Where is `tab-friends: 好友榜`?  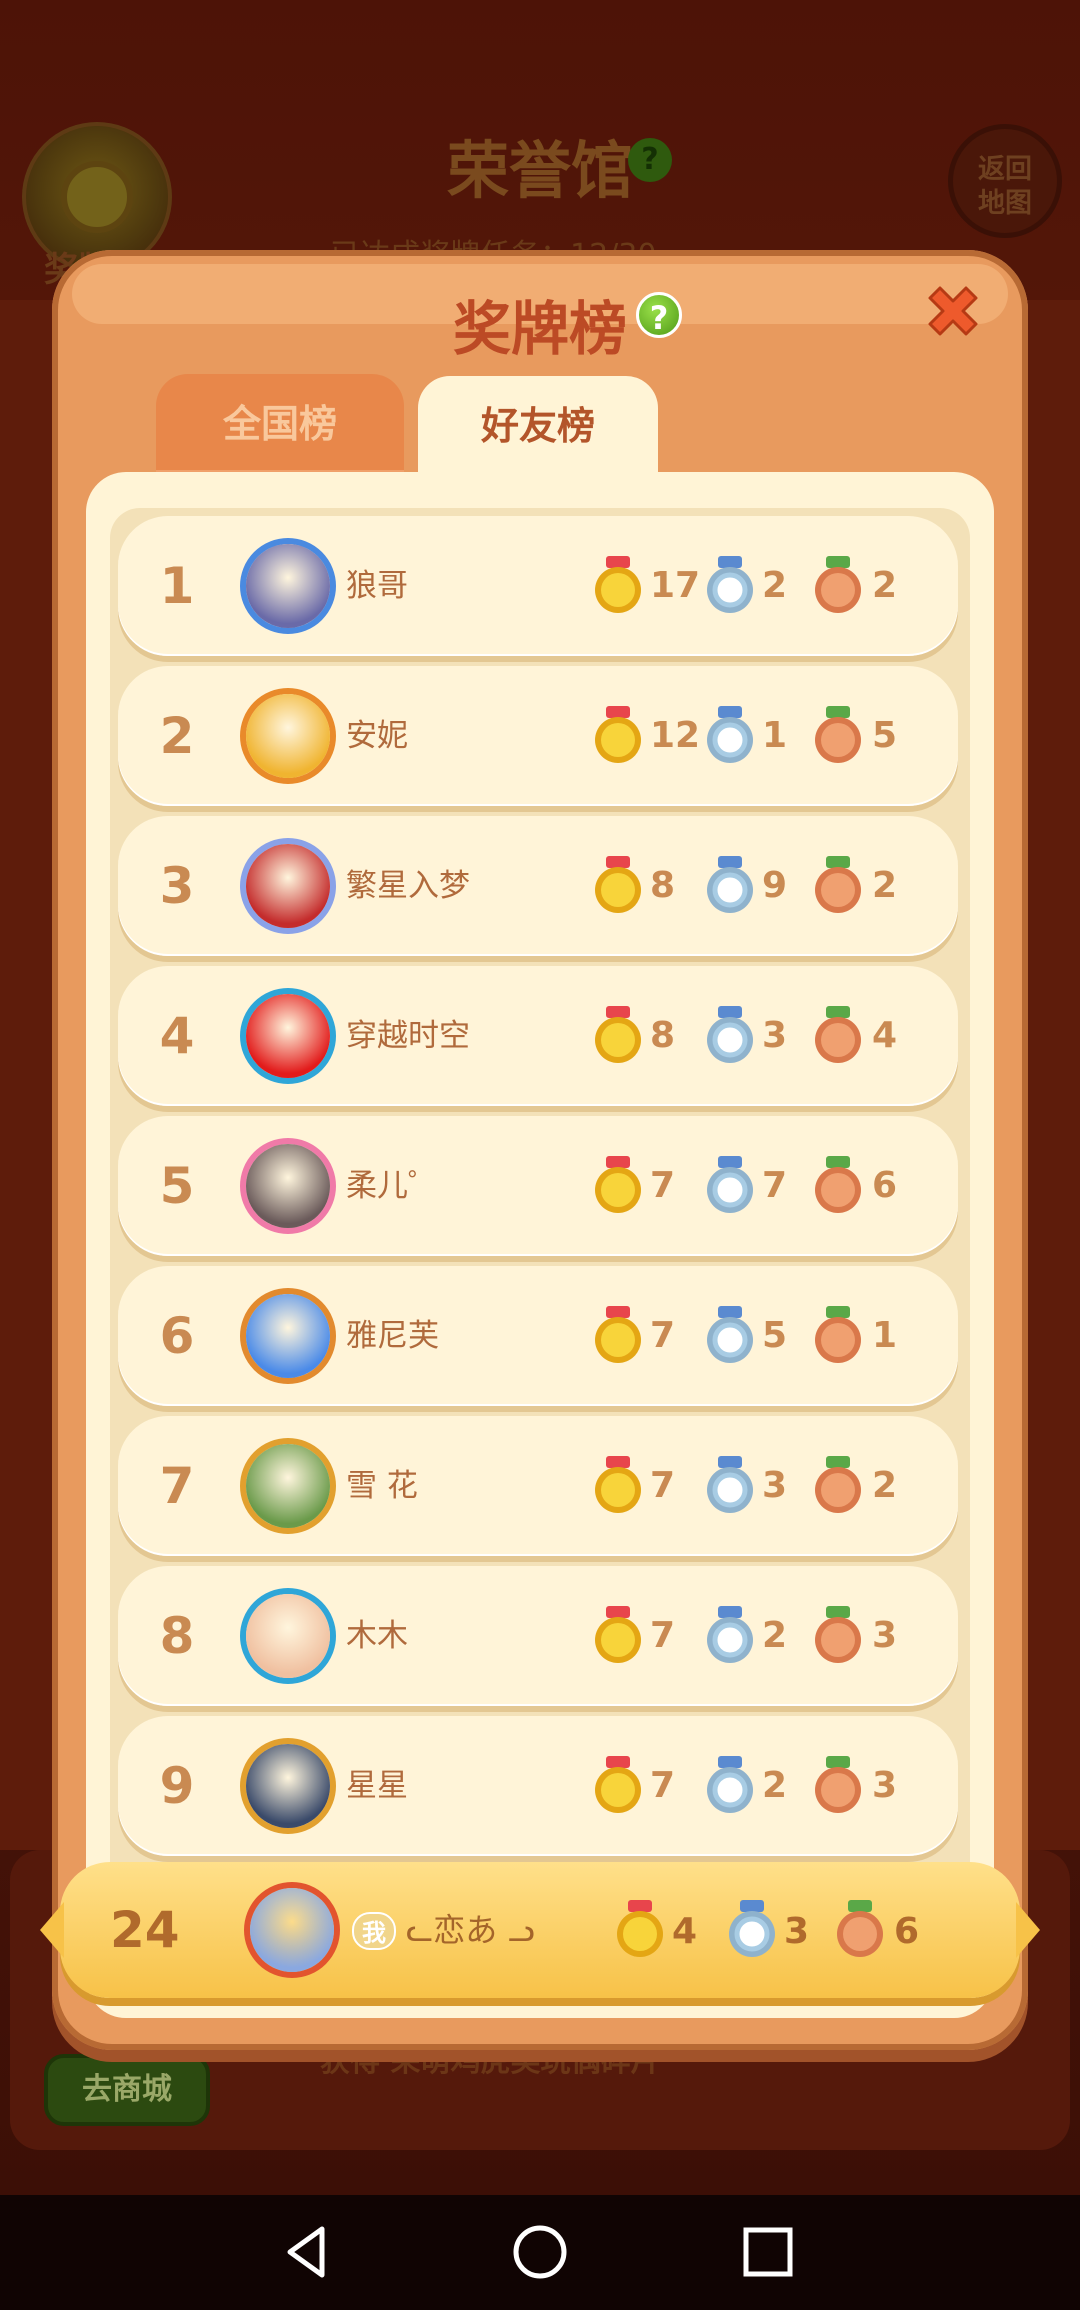
tab-friends: 好友榜 is located at coordinates (538, 431).